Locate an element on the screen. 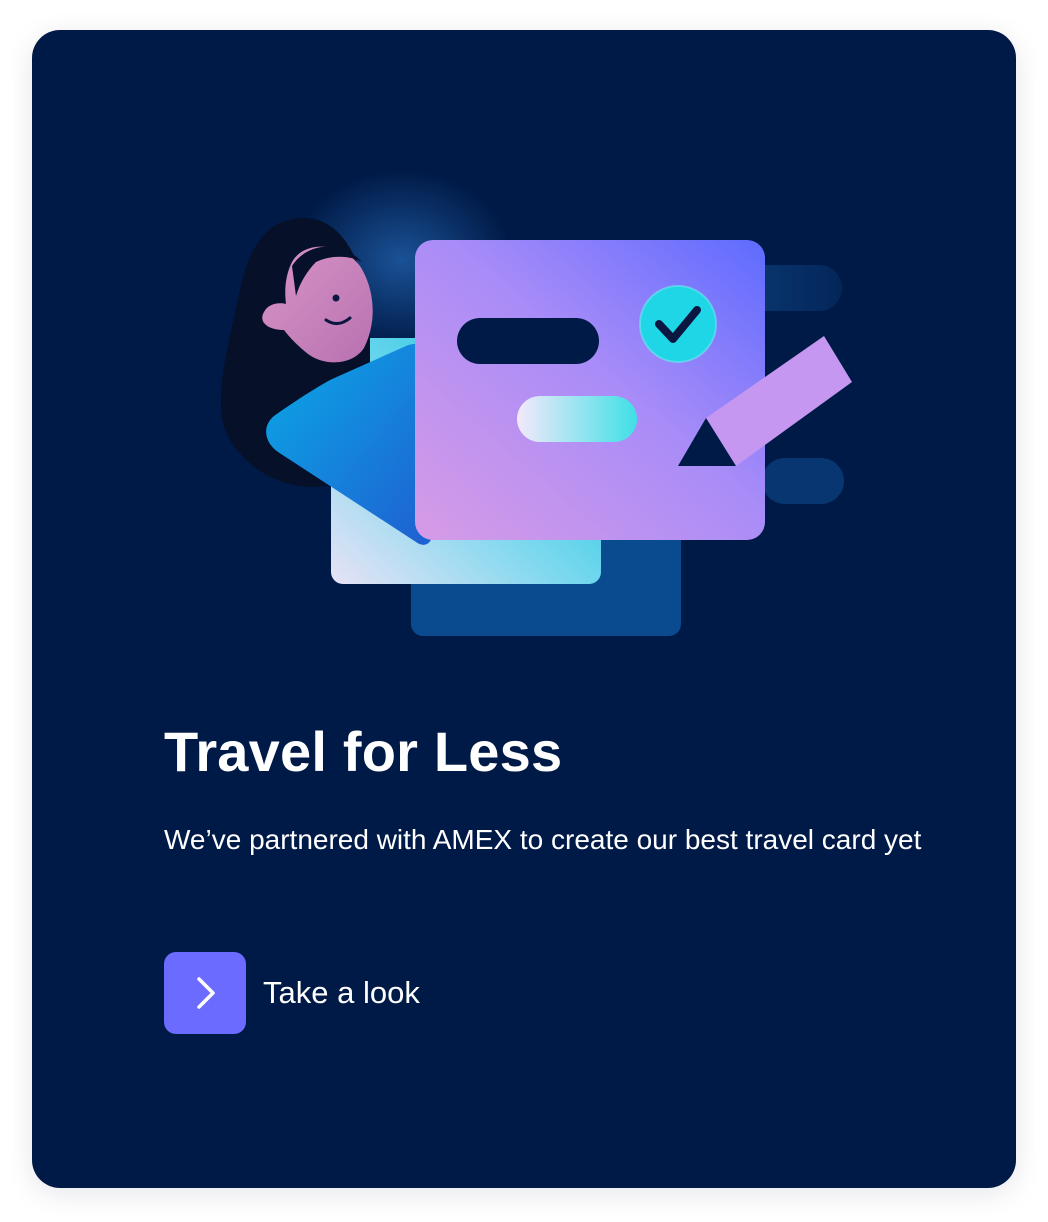 The height and width of the screenshot is (1222, 1048). take-a-look-button is located at coordinates (205, 993).